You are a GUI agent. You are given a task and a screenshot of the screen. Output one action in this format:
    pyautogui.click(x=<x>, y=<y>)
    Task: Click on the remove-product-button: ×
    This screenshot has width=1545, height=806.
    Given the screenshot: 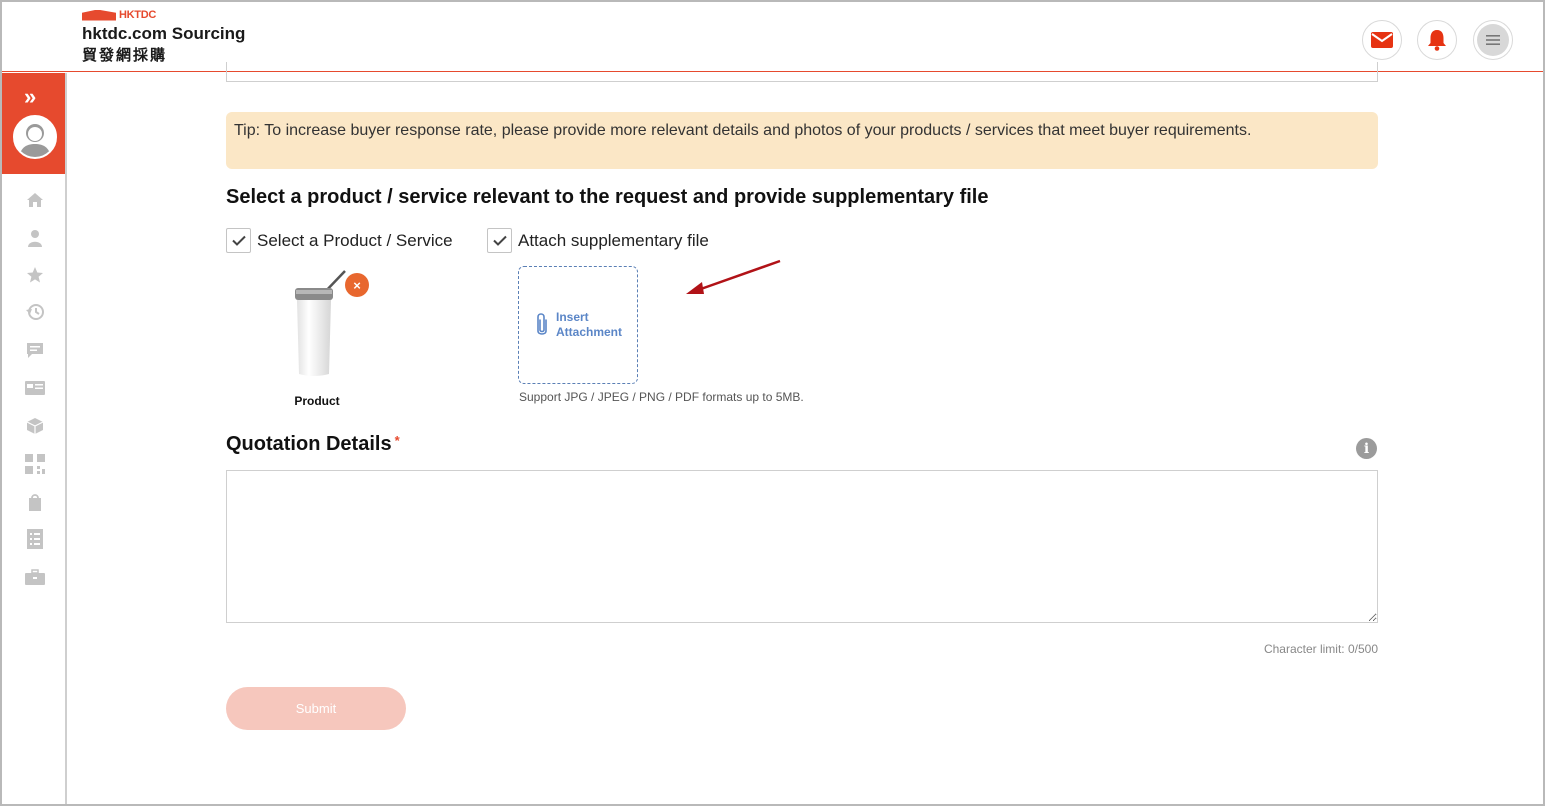 What is the action you would take?
    pyautogui.click(x=357, y=285)
    